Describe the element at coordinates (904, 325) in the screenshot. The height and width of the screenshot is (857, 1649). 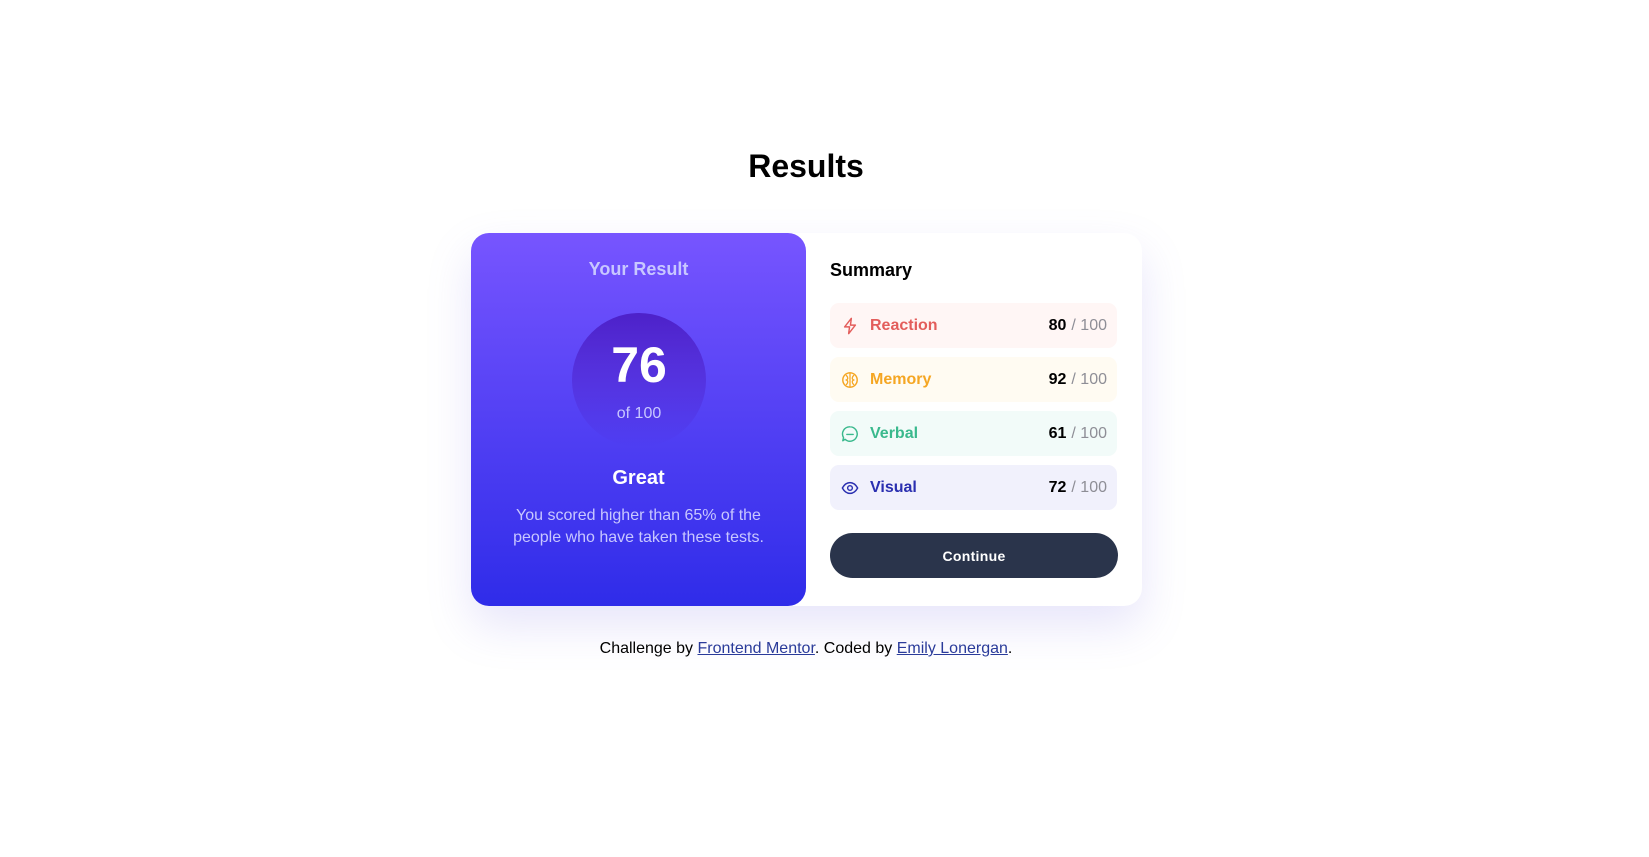
I see `summary-item-label: Reaction` at that location.